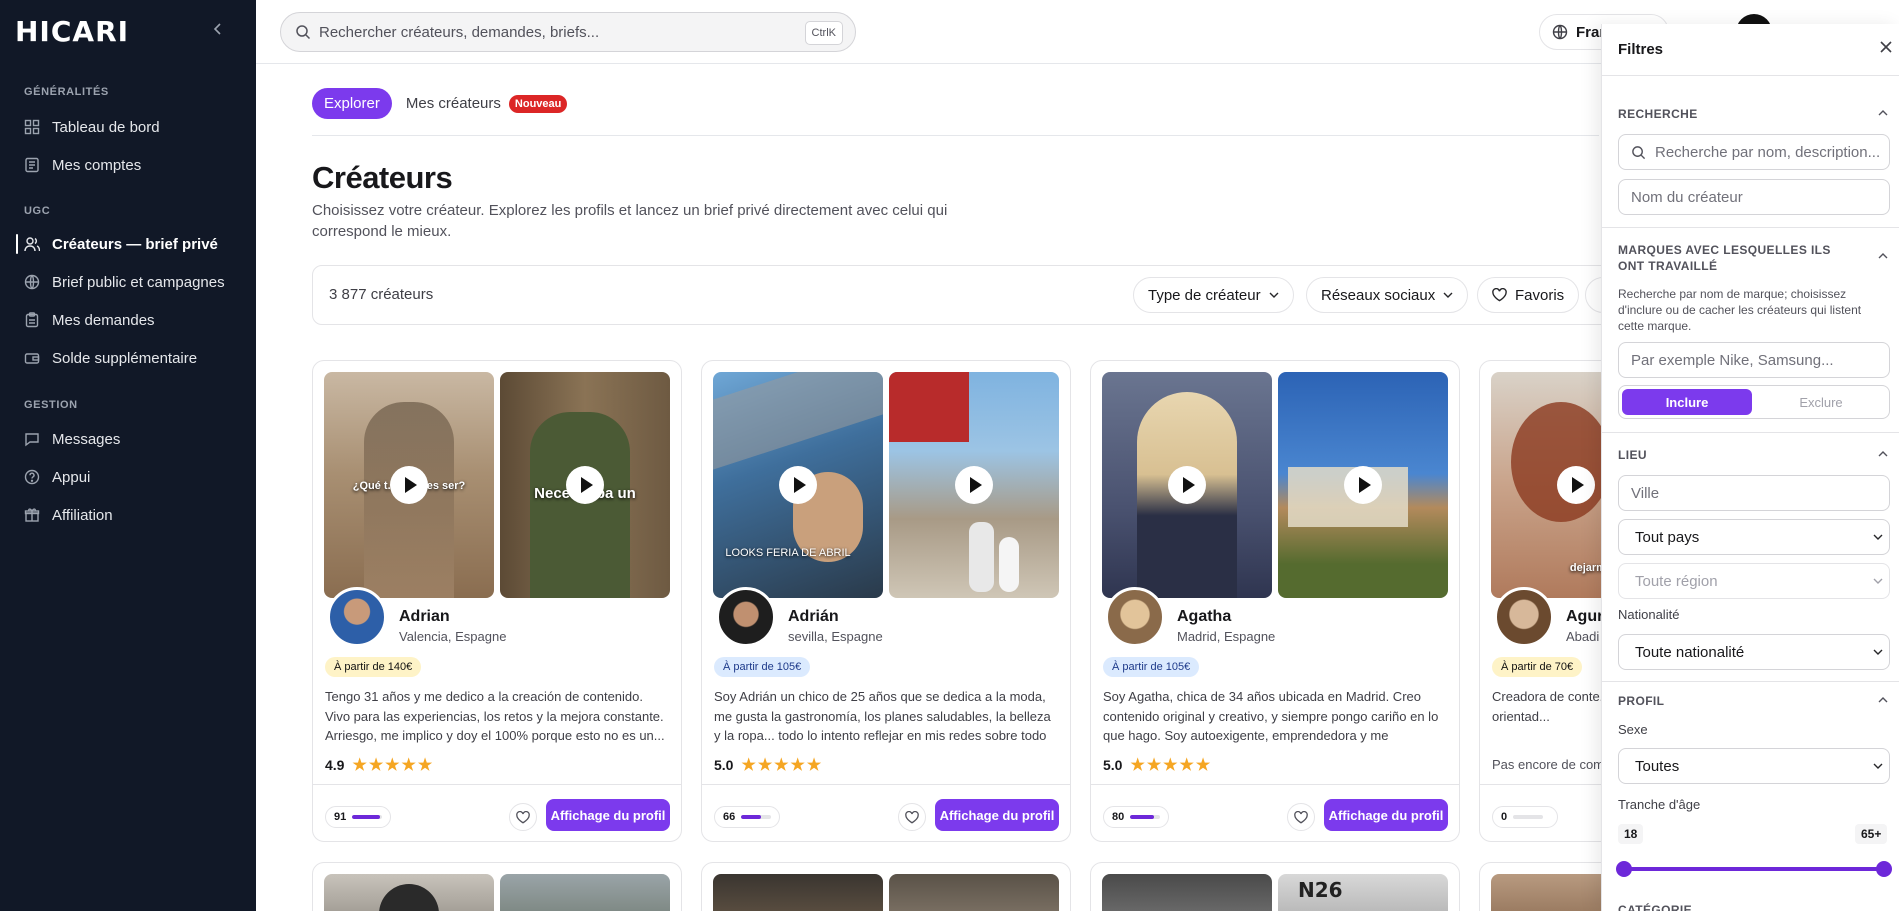 The width and height of the screenshot is (1899, 911). What do you see at coordinates (1821, 402) in the screenshot?
I see `exclude-option: Exclure` at bounding box center [1821, 402].